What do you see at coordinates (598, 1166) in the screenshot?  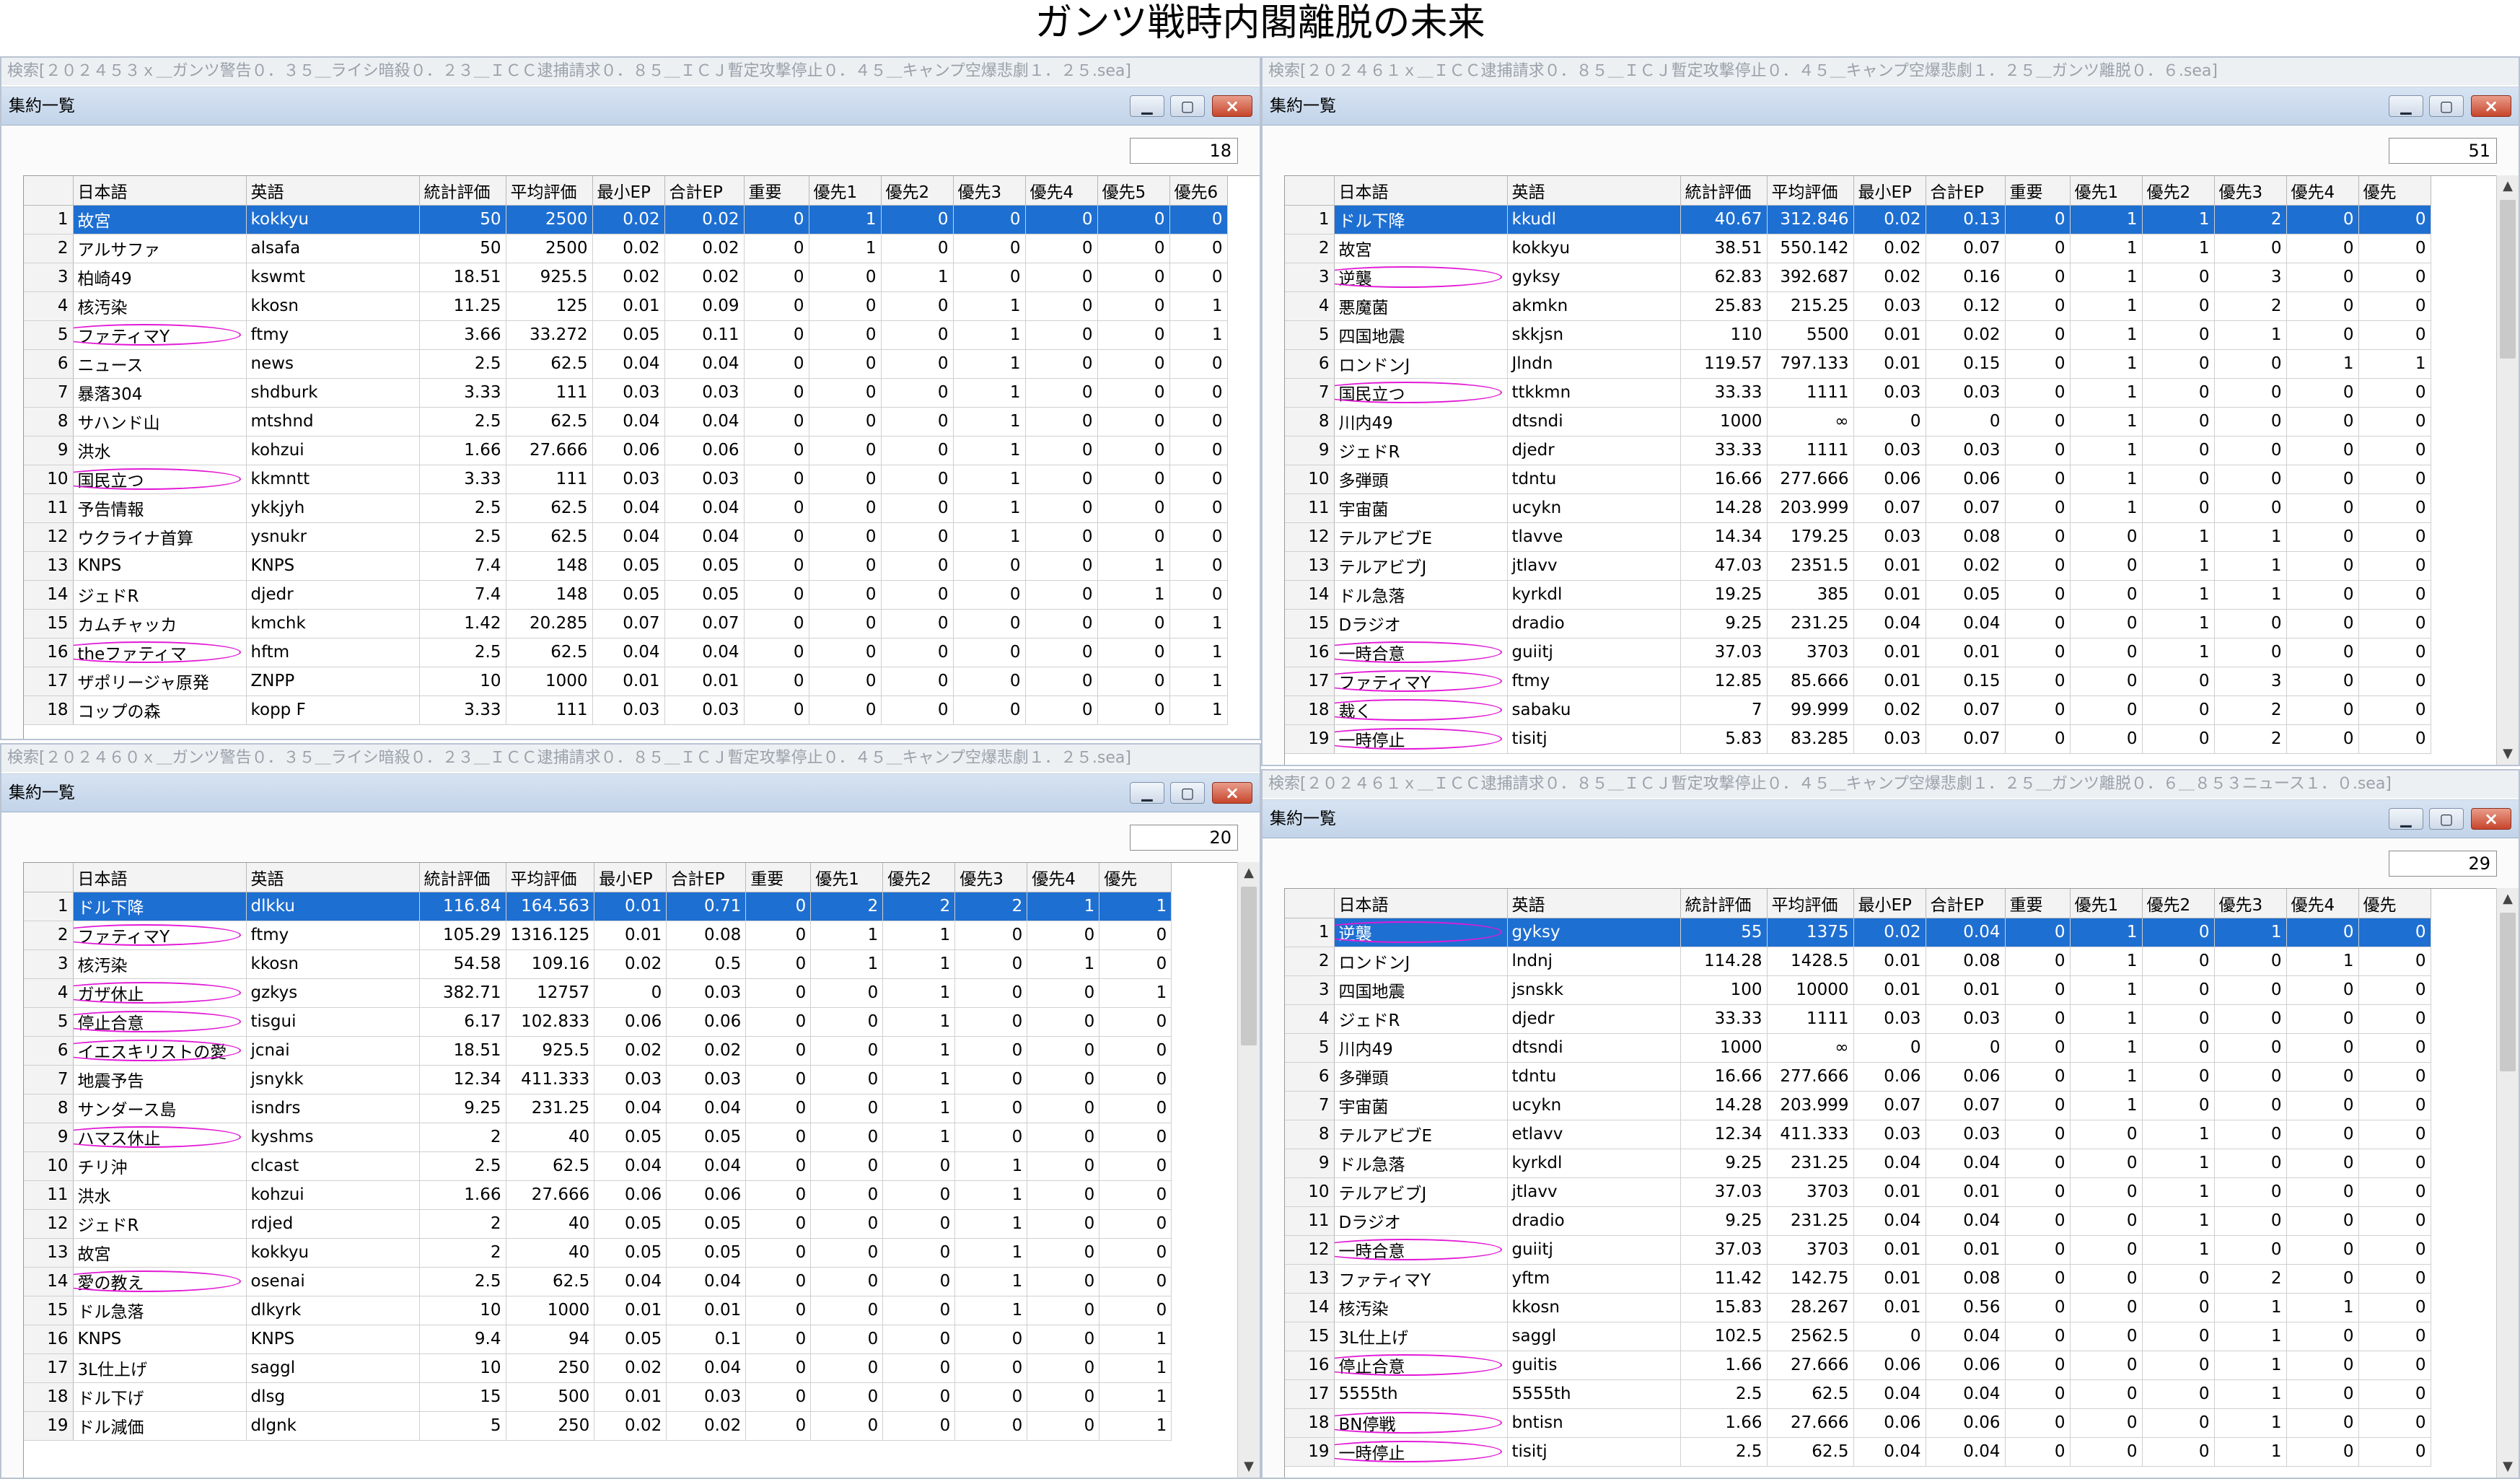 I see `table-row: 10 チリ沖 clcast 2.5 62.5 0.04 0.04 0 0 0 1 0 0` at bounding box center [598, 1166].